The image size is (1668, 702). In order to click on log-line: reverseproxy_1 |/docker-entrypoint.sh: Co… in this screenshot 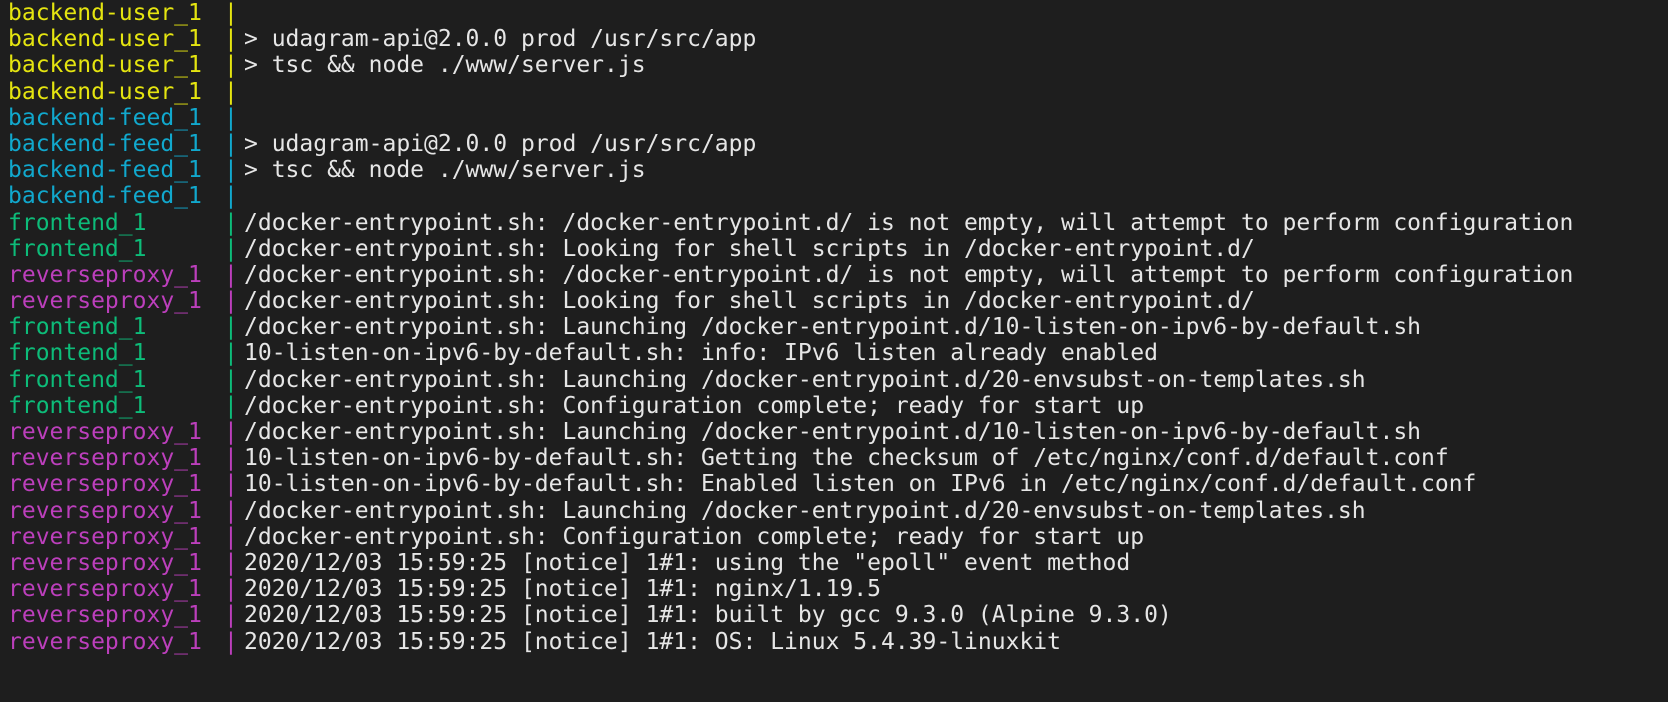, I will do `click(838, 537)`.